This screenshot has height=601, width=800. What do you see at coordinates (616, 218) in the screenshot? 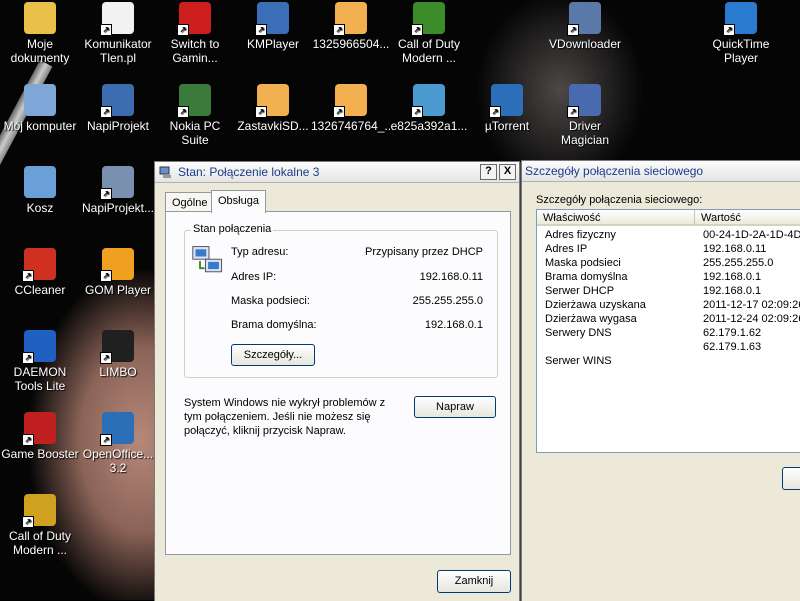
I see `column-header-property: Właściwość` at bounding box center [616, 218].